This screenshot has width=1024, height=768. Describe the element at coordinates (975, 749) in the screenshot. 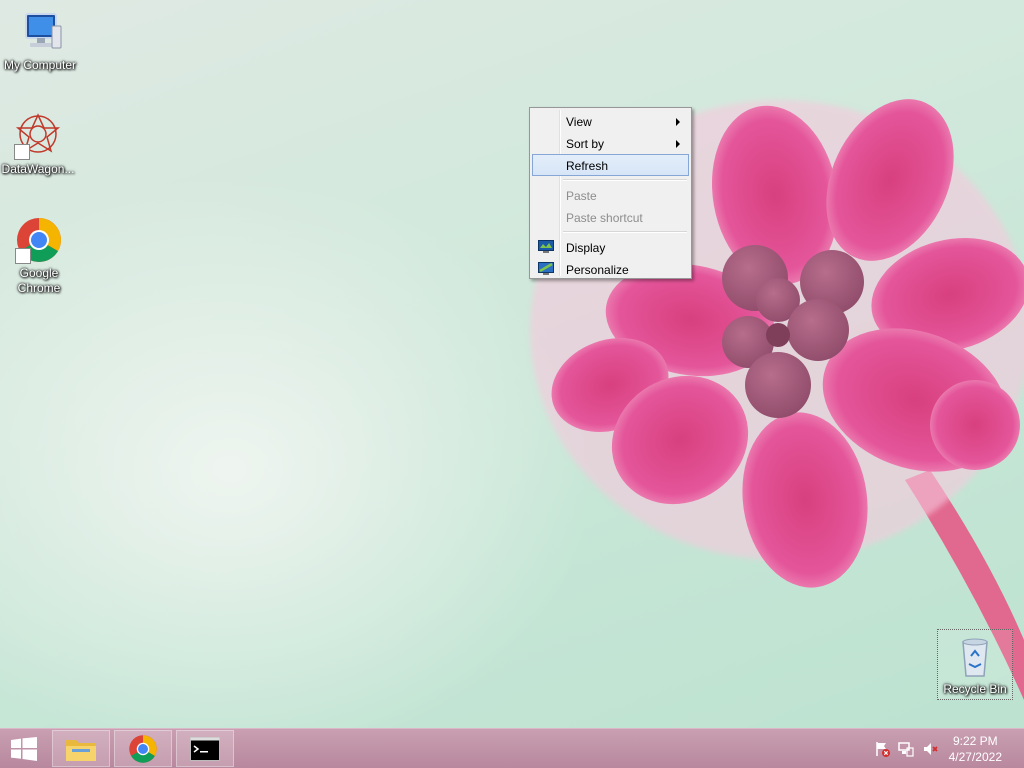

I see `taskbar-clock: 9:22 PM 4/27/2022` at that location.